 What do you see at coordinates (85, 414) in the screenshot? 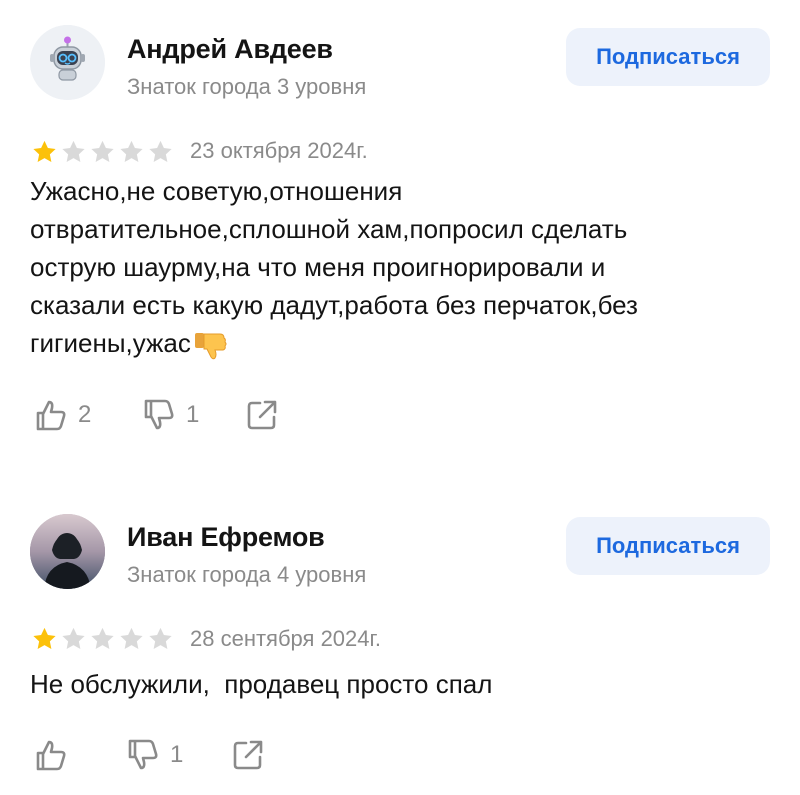
I see `like-count: 2` at bounding box center [85, 414].